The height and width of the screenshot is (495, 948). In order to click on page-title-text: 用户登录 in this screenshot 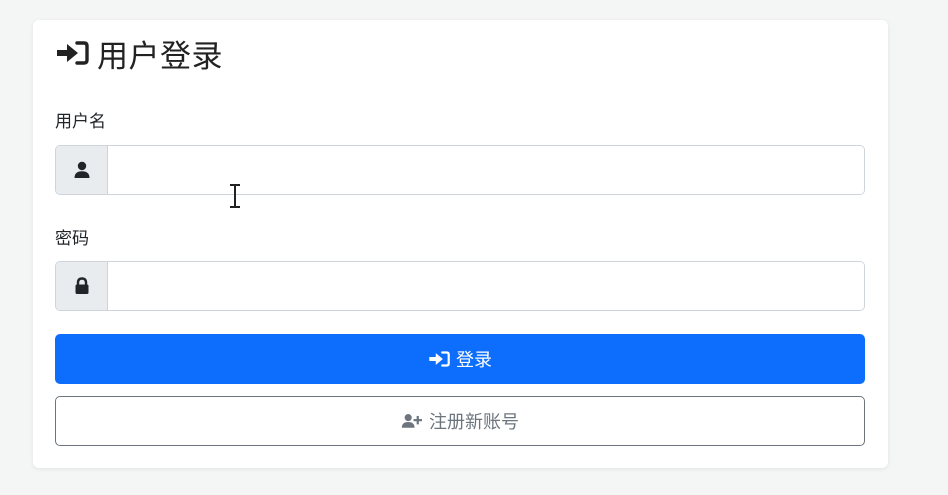, I will do `click(160, 56)`.